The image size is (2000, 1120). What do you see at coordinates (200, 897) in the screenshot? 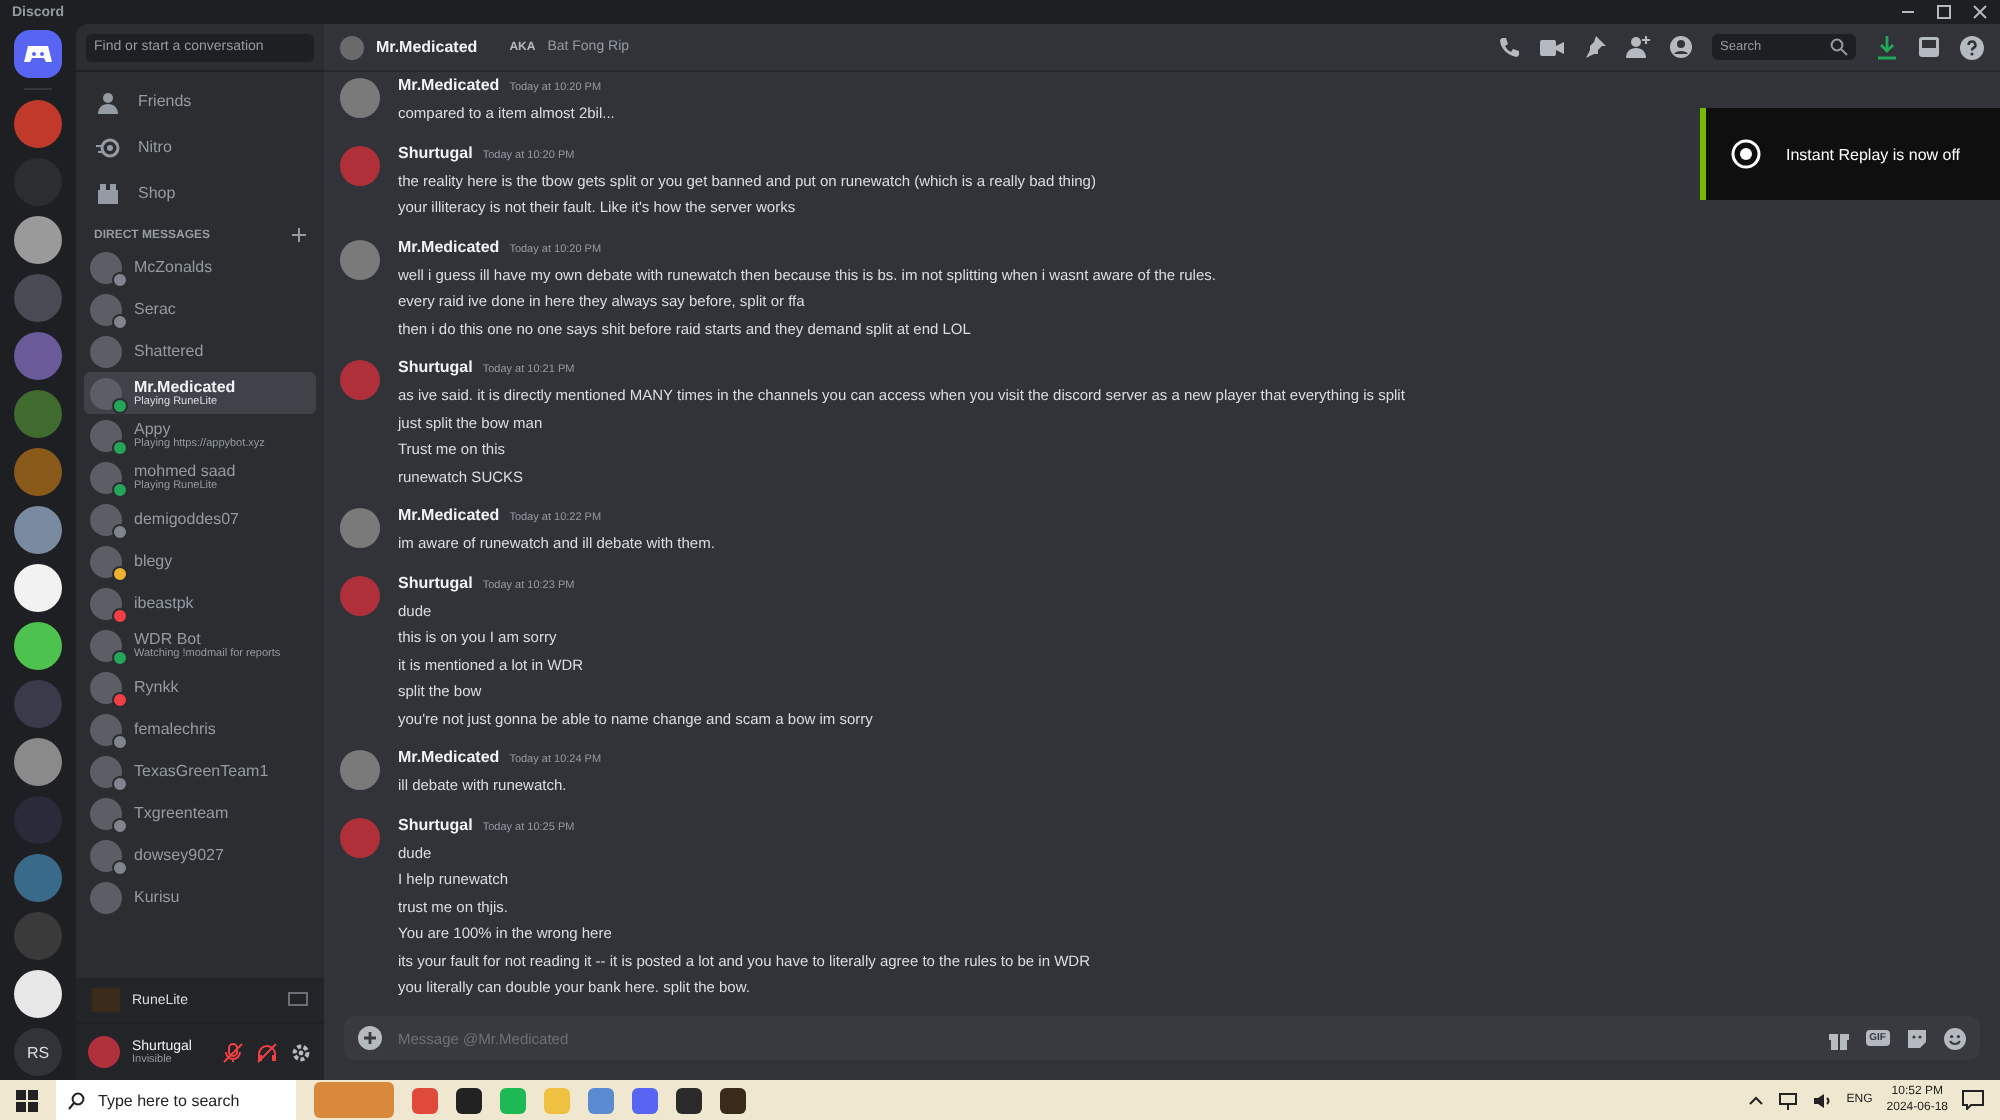
I see `dm-item: Kurisu` at bounding box center [200, 897].